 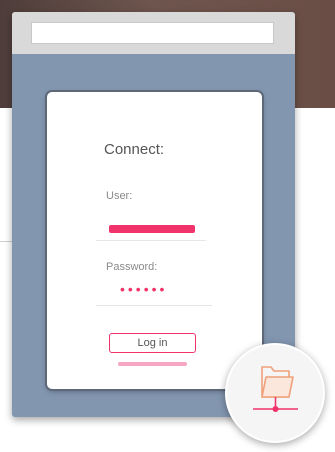 What do you see at coordinates (6, 241) in the screenshot?
I see `background-divider` at bounding box center [6, 241].